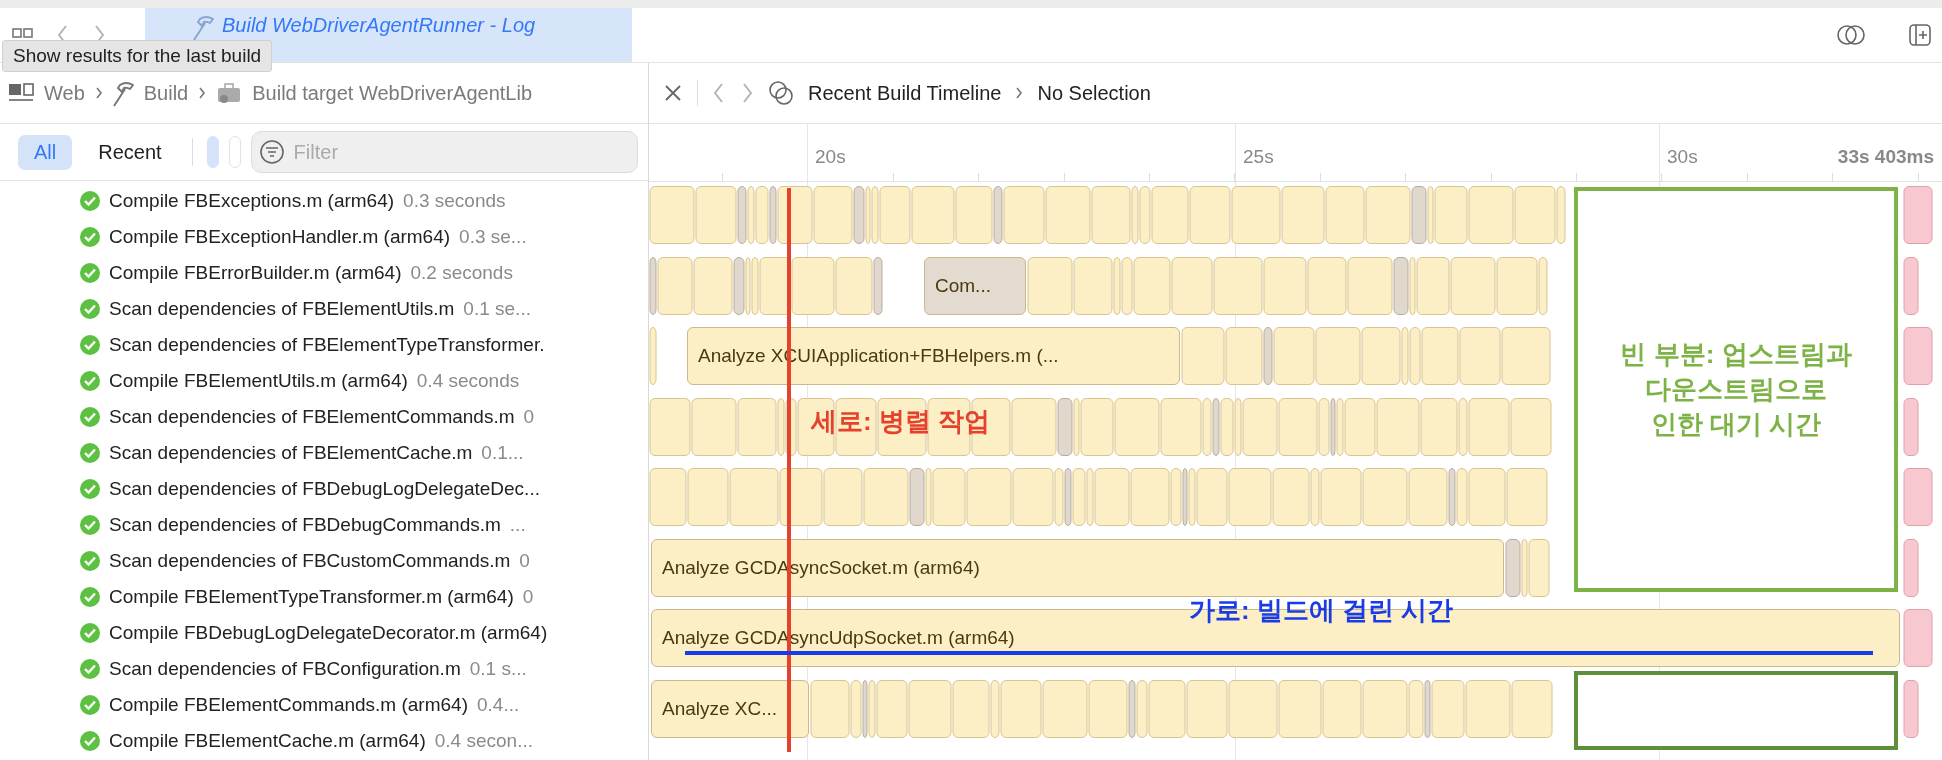 Image resolution: width=1942 pixels, height=760 pixels. Describe the element at coordinates (137, 56) in the screenshot. I see `tooltip: Show results for the last build` at that location.